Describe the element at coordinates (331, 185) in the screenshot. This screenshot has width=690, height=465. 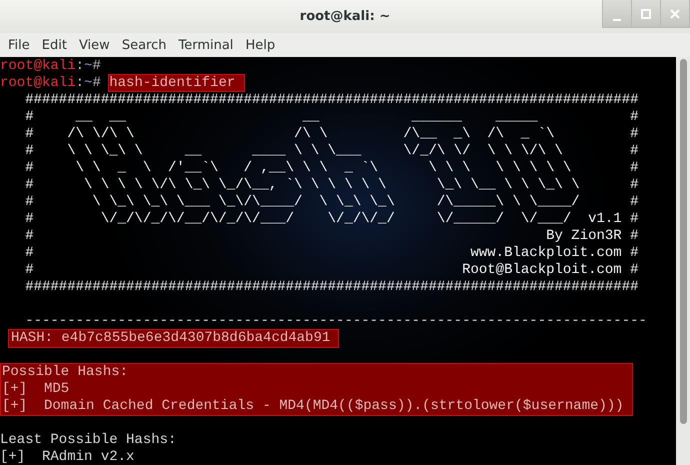
I see `banner-art-line: # \ \ \ \ \/\ \_\ \_/\__, `\ \ \ \ \ \ \_\ \__ \ \ \_\ \ #` at that location.